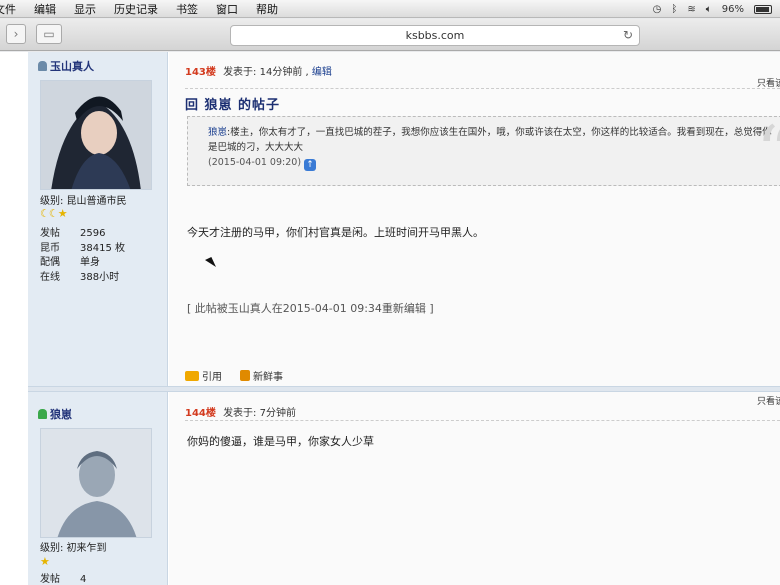  I want to click on status-area: ◷ ᛒ ≋ 🔈︎ 96%, so click(712, 9).